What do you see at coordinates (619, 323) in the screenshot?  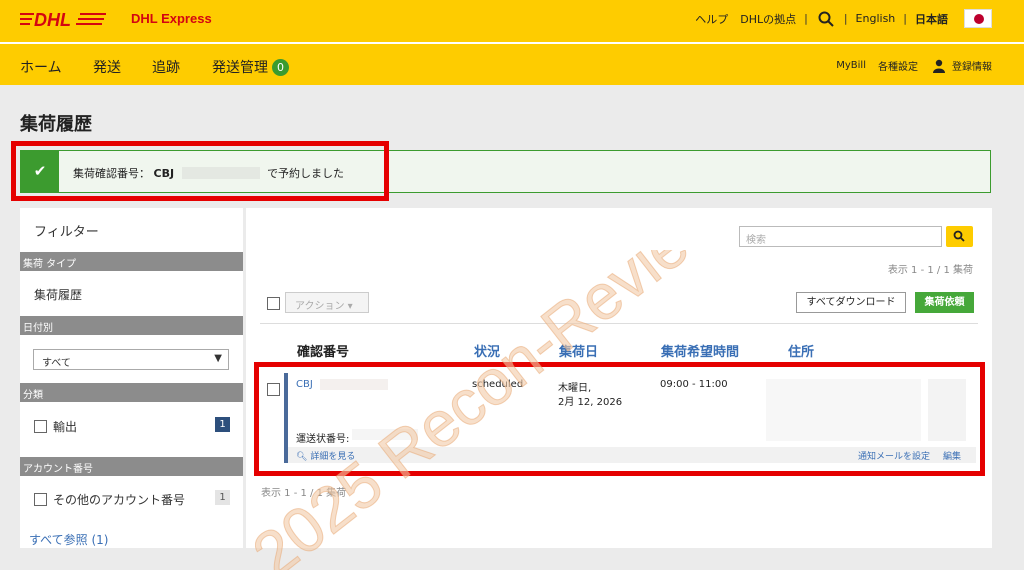 I see `divider` at bounding box center [619, 323].